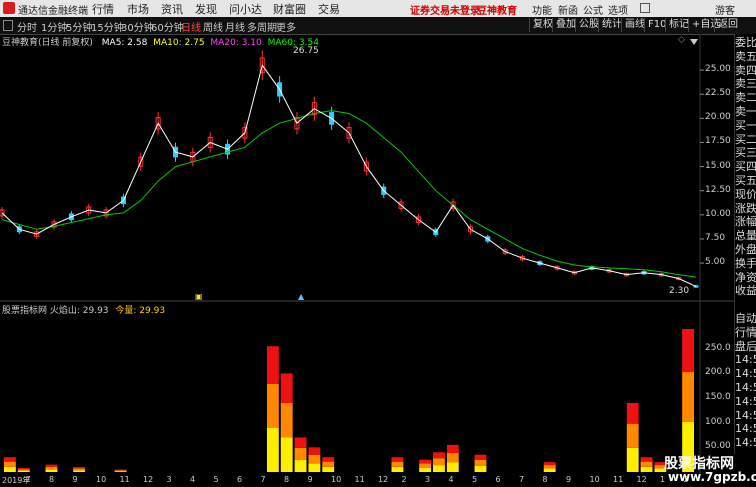 The height and width of the screenshot is (487, 756). What do you see at coordinates (206, 9) in the screenshot?
I see `menu-discover: 发现` at bounding box center [206, 9].